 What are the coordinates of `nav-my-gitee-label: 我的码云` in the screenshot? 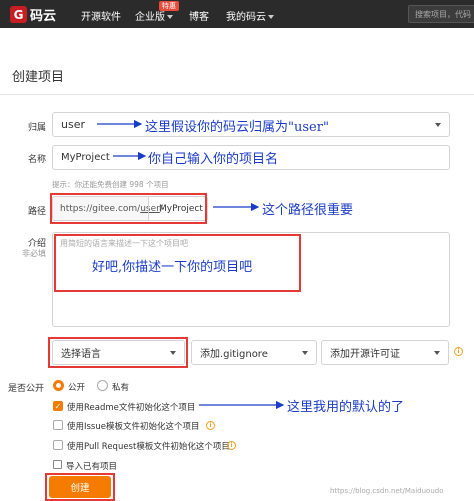 It's located at (246, 17).